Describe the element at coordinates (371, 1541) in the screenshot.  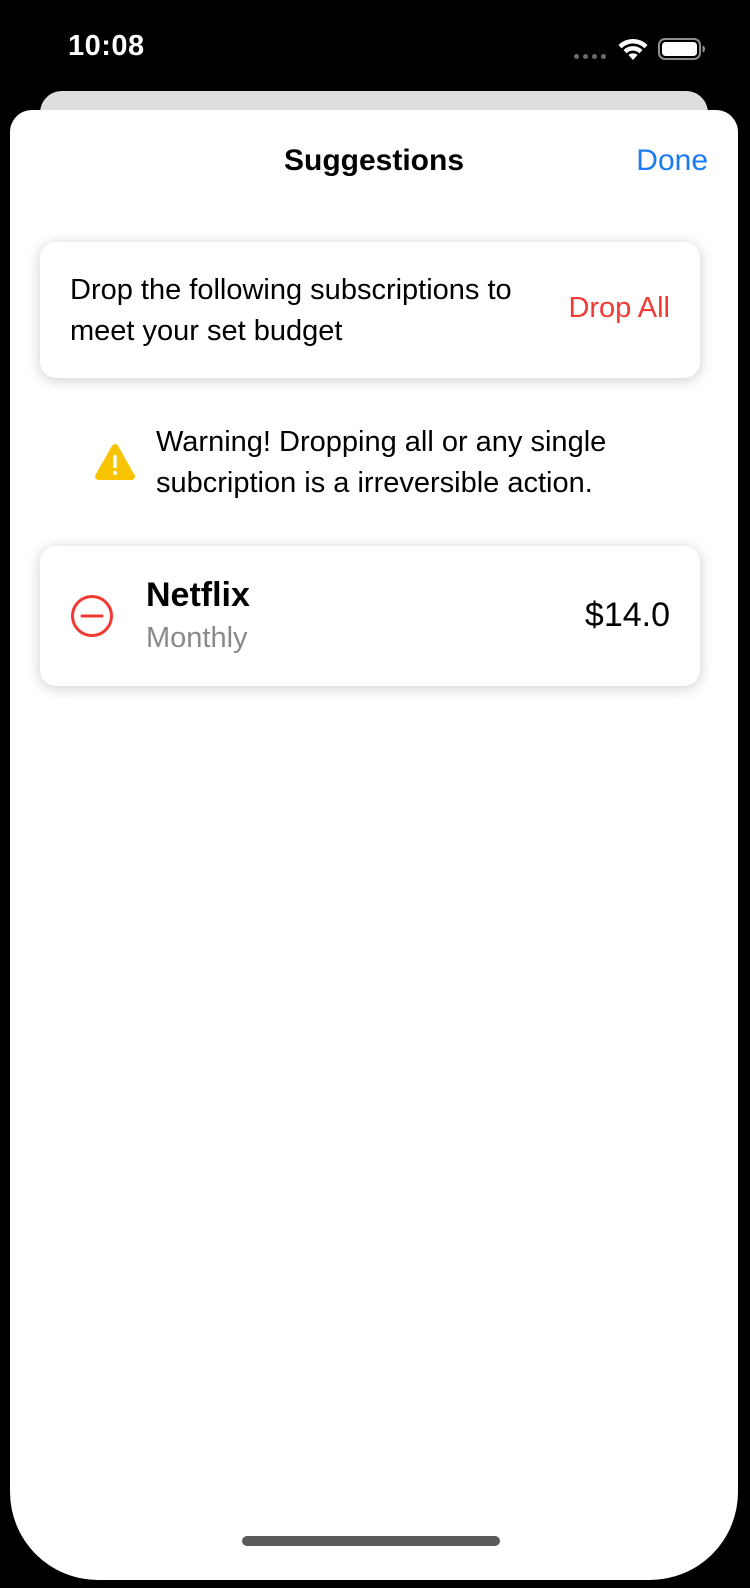
I see `home-indicator` at that location.